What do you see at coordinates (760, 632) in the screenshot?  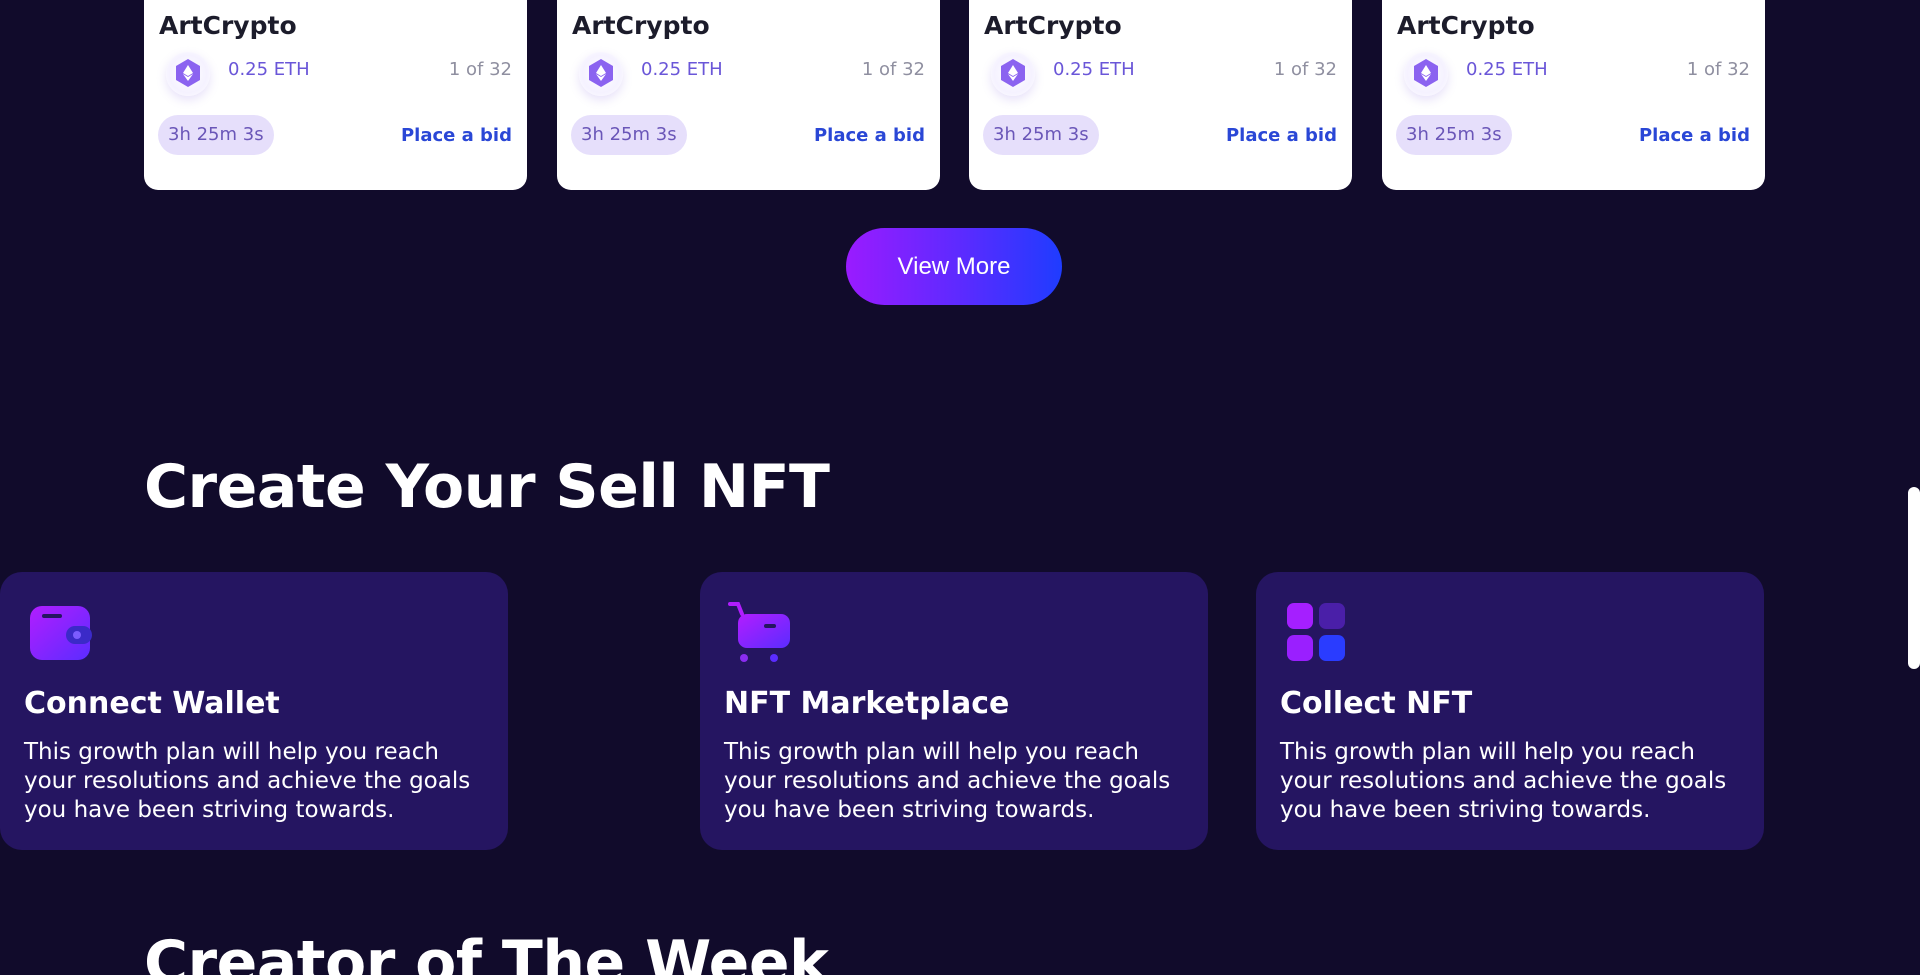 I see `cart-icon` at bounding box center [760, 632].